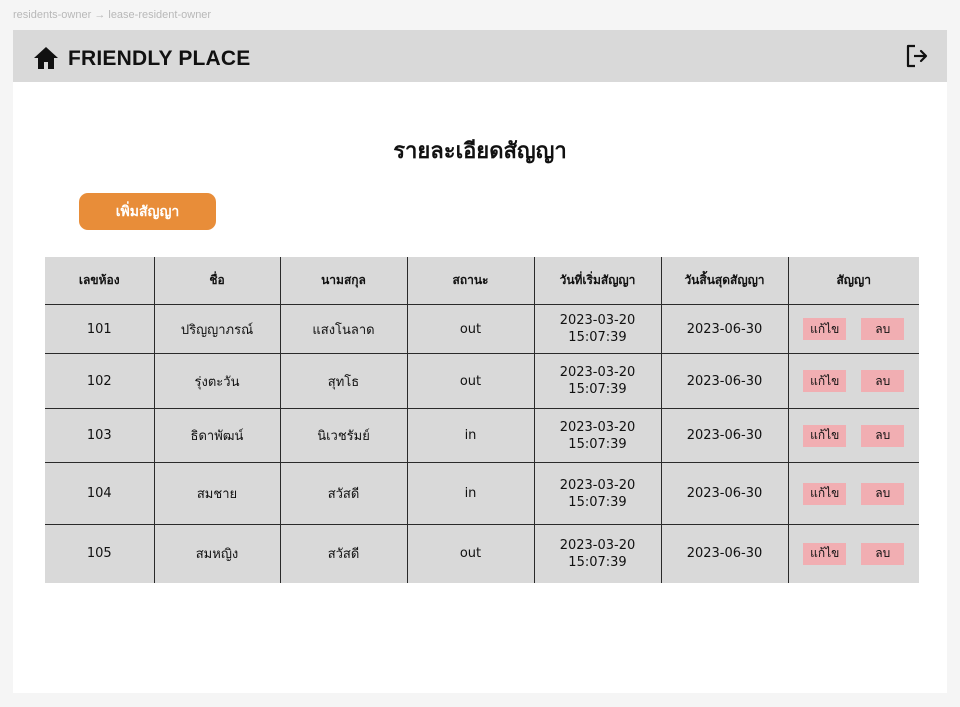 The image size is (960, 707). Describe the element at coordinates (100, 435) in the screenshot. I see `room-cell: 103` at that location.